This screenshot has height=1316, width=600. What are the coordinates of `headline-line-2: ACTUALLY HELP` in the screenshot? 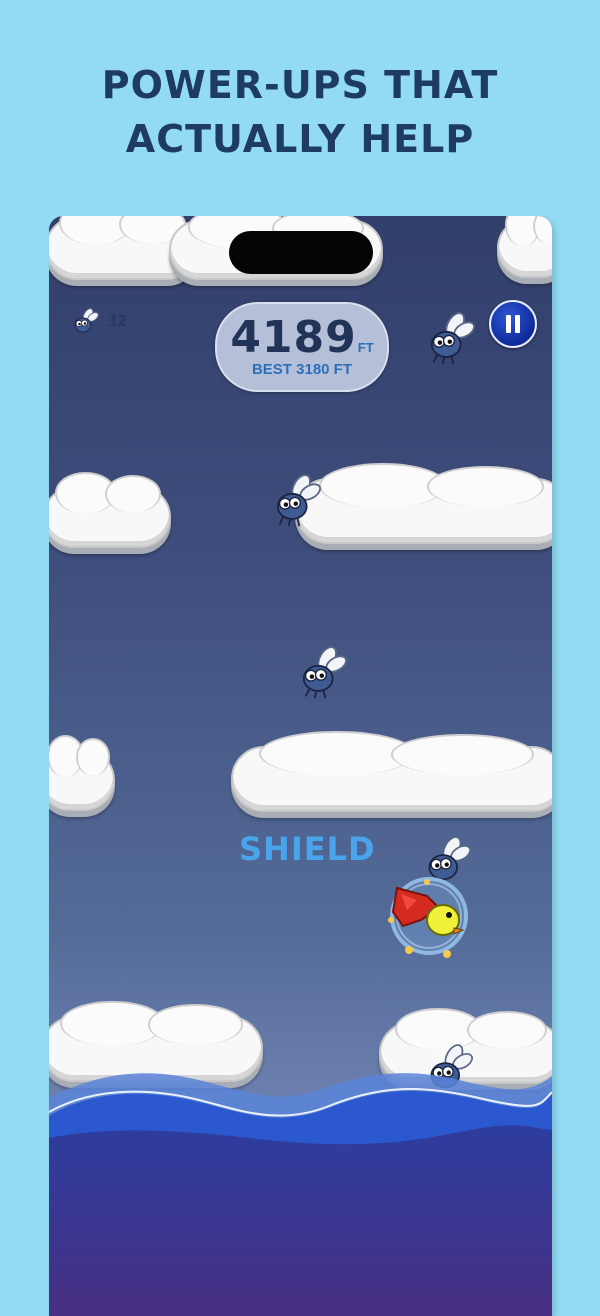 It's located at (300, 139).